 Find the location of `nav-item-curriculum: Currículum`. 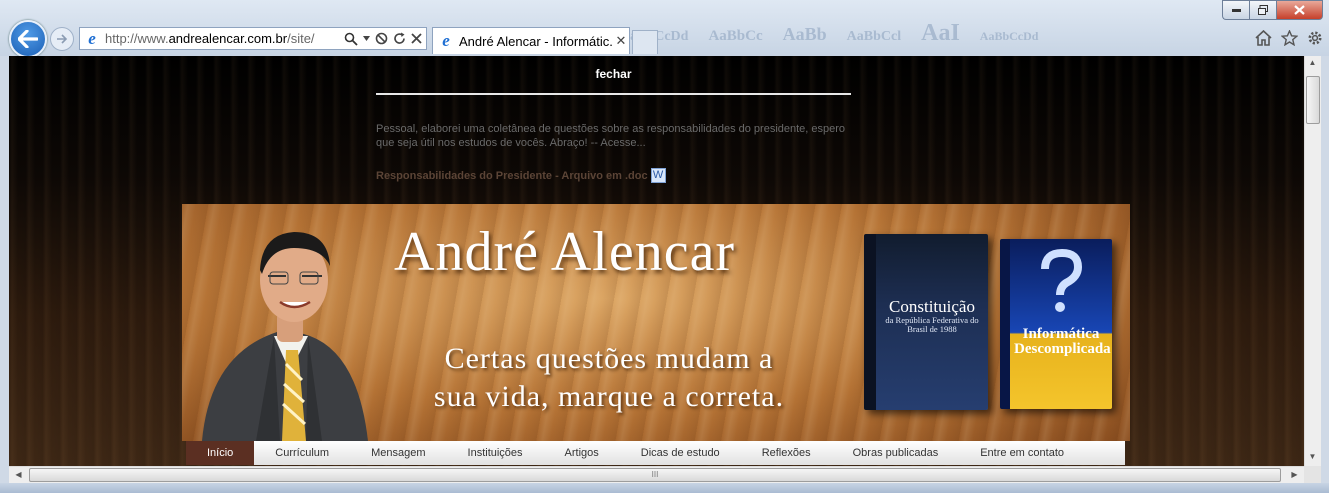

nav-item-curriculum: Currículum is located at coordinates (302, 453).